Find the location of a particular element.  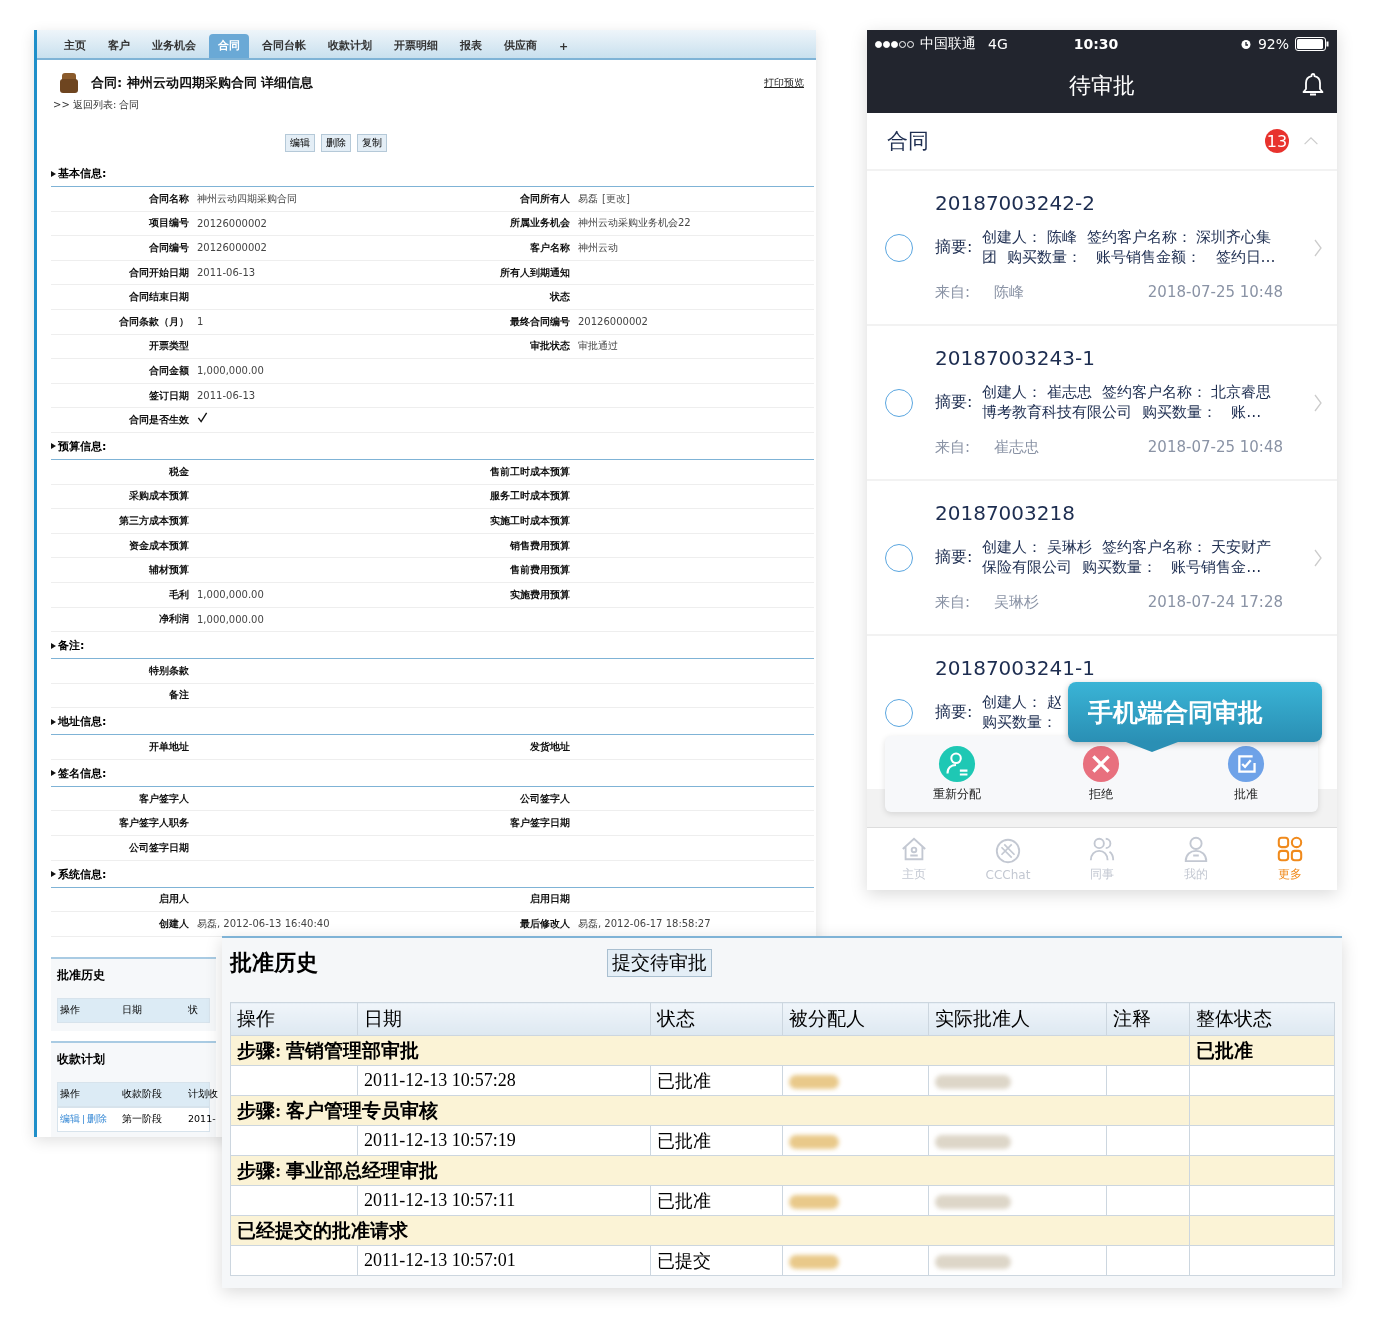

screen-title: 待审批 is located at coordinates (1102, 85).